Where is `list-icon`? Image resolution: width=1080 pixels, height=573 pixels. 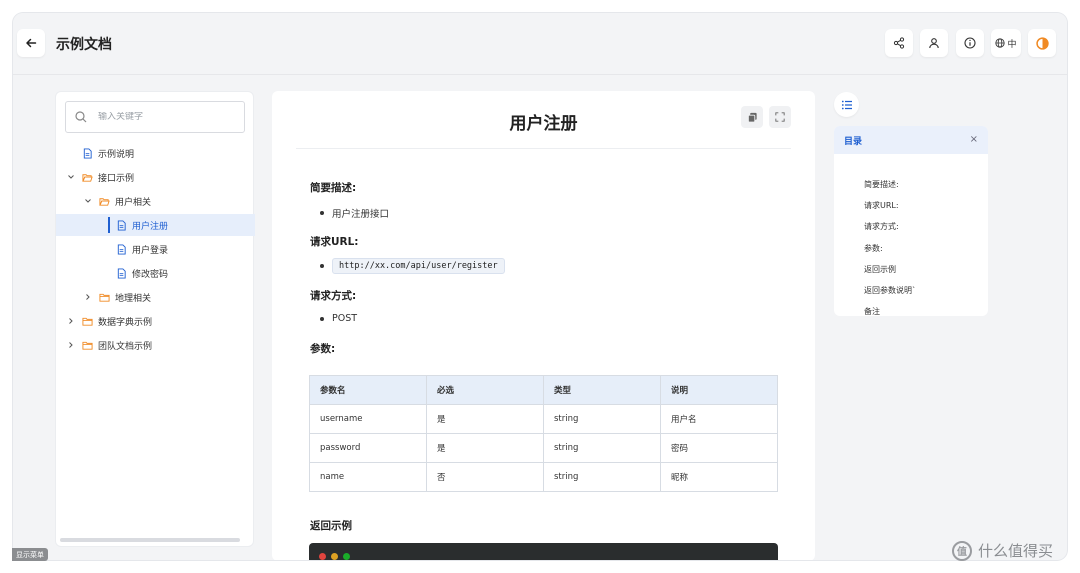
list-icon is located at coordinates (846, 104).